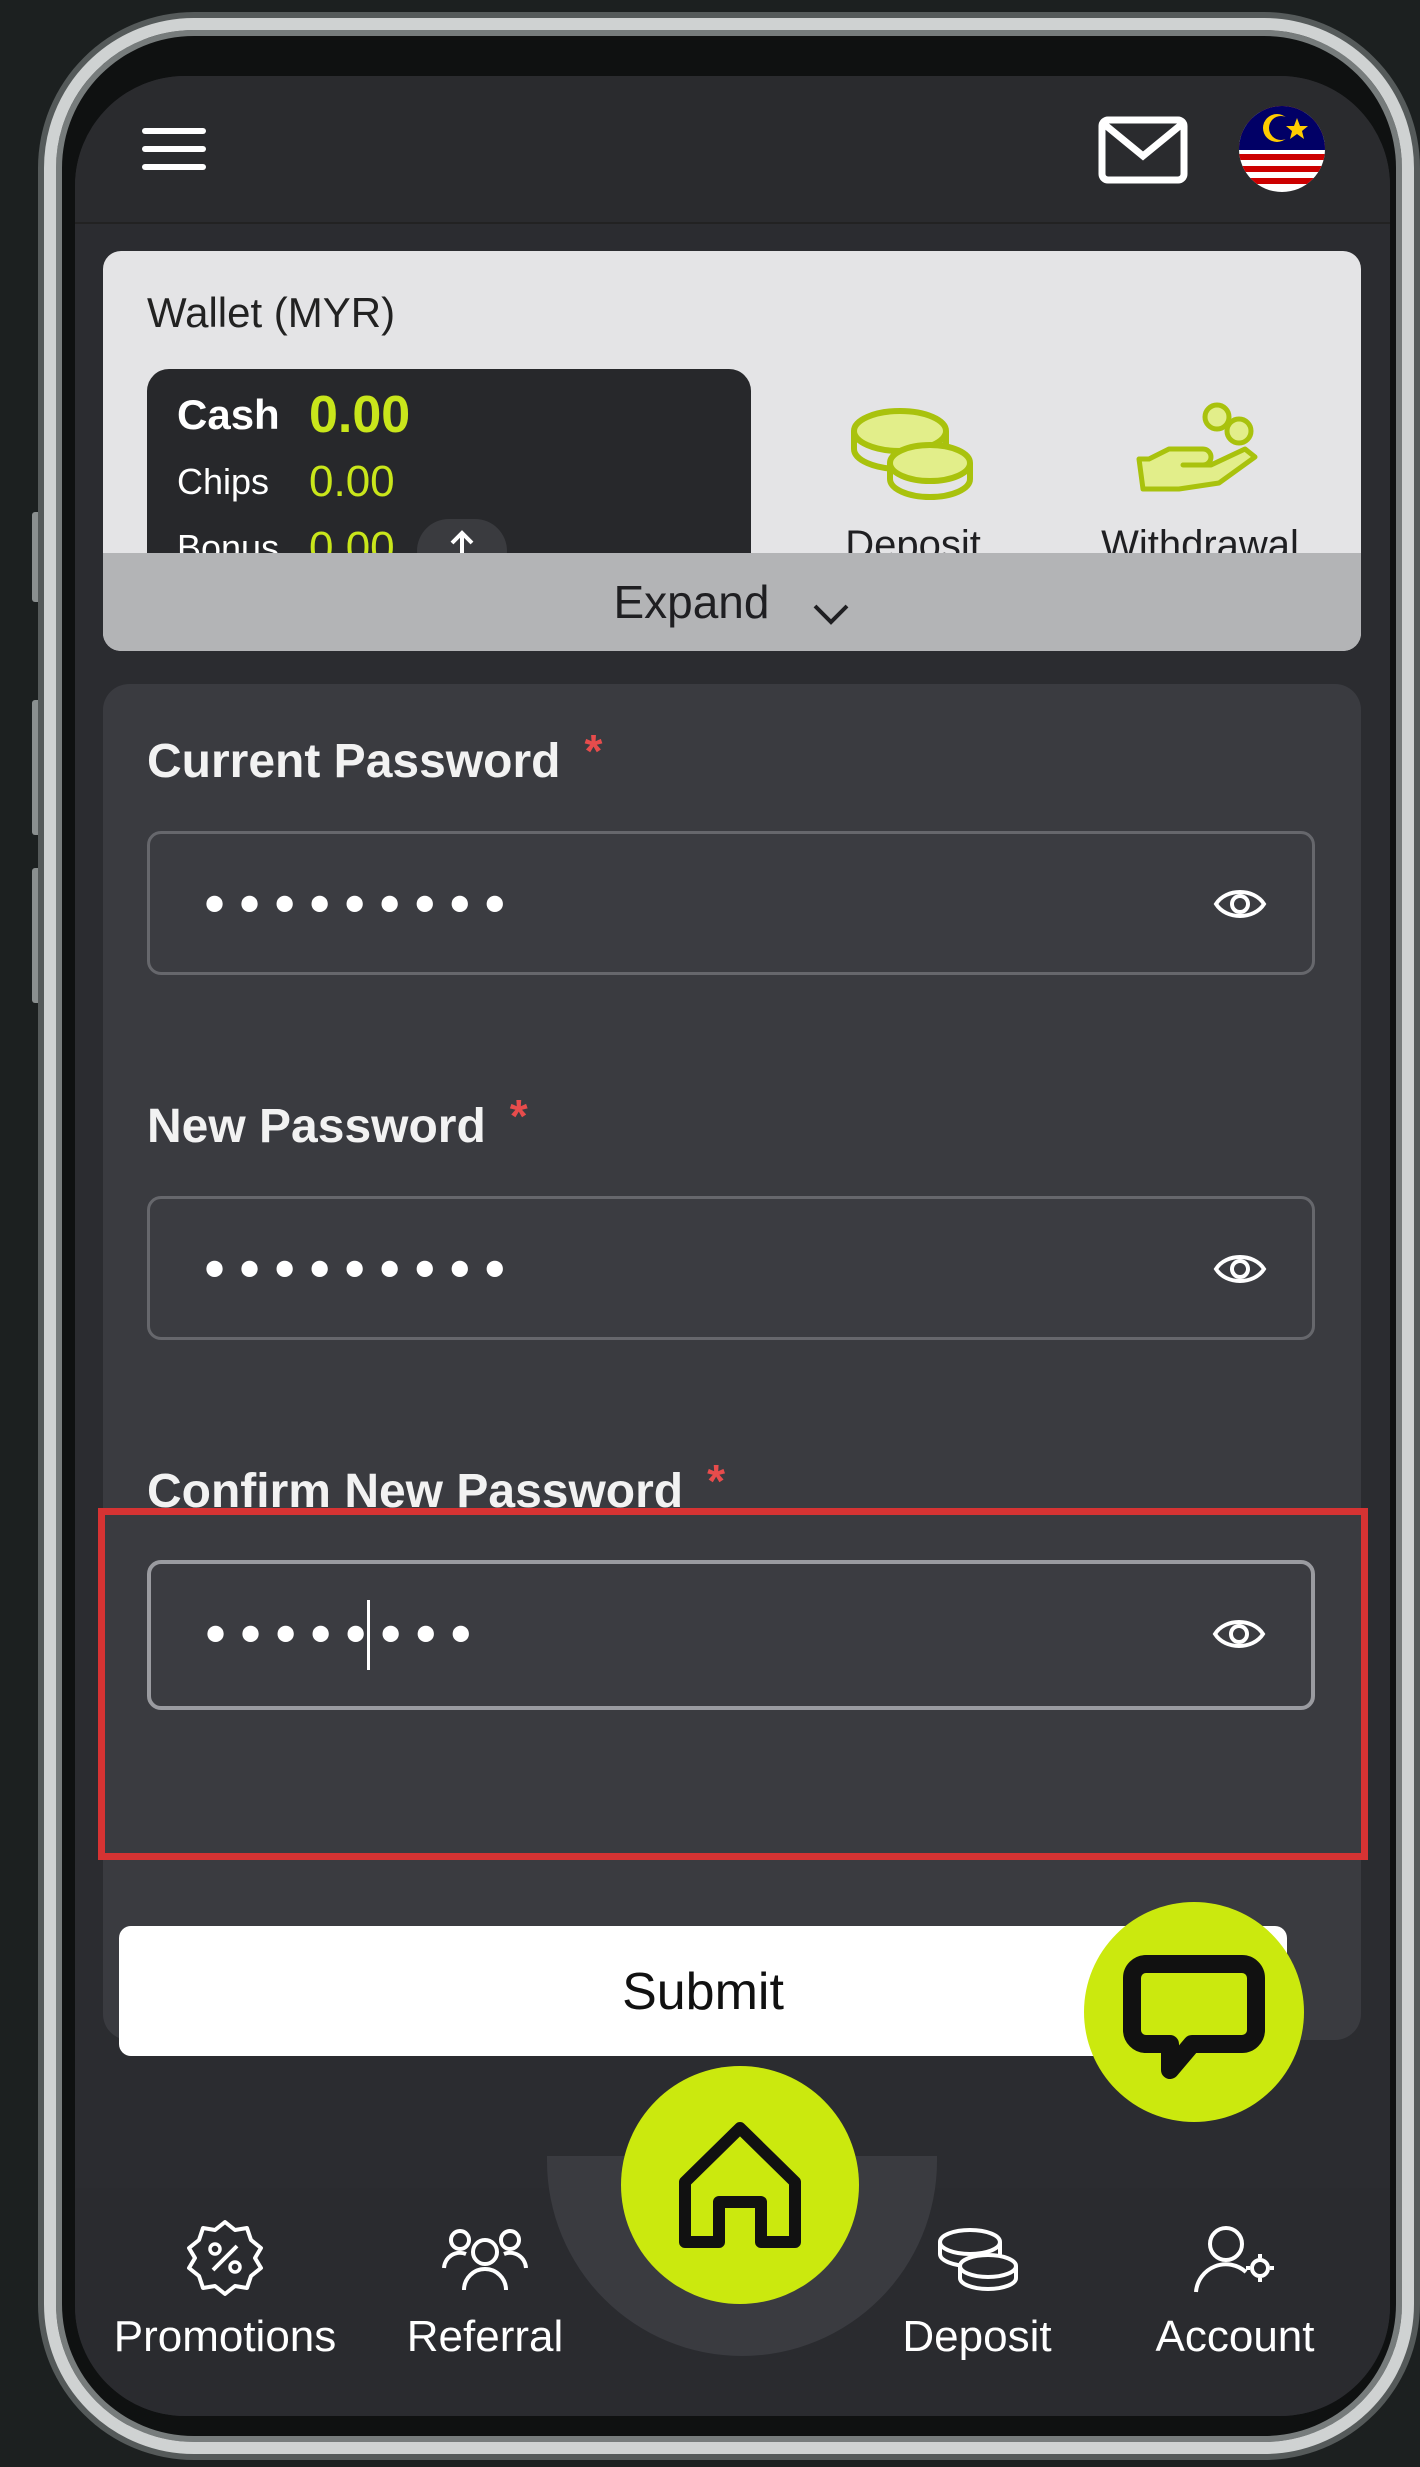 Image resolution: width=1420 pixels, height=2467 pixels. Describe the element at coordinates (977, 2336) in the screenshot. I see `nav-deposit-label: Deposit` at that location.